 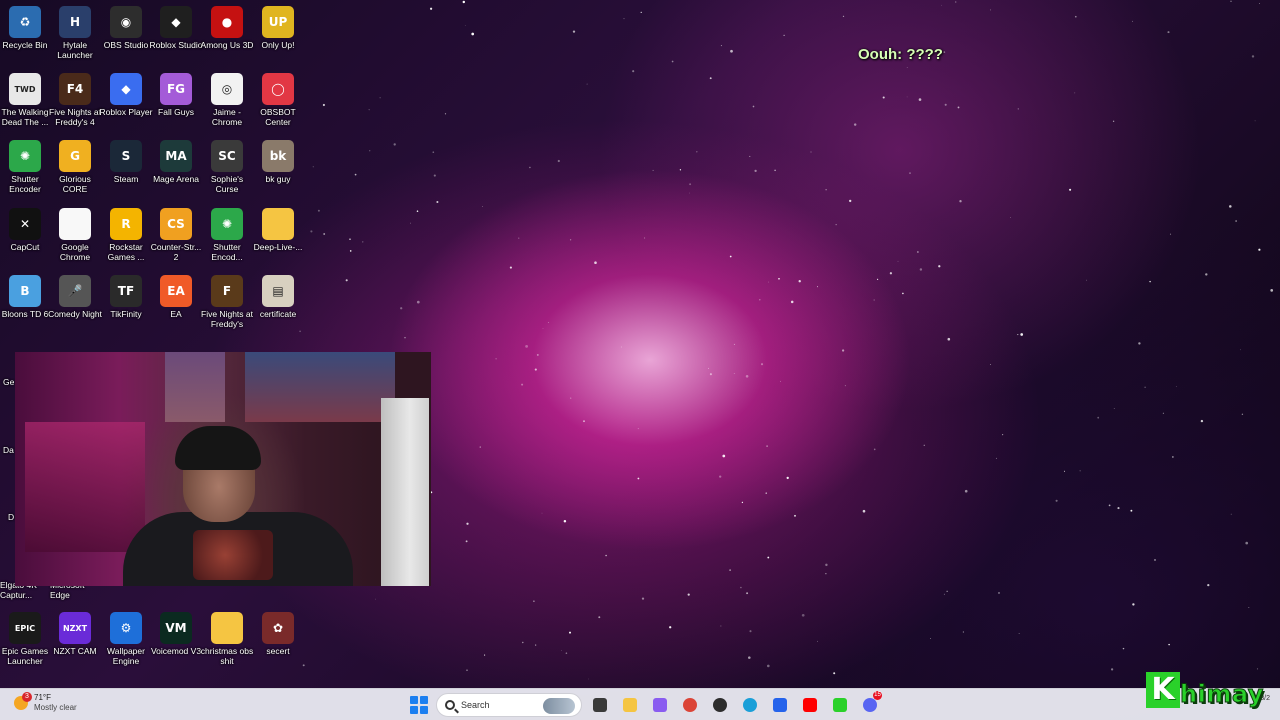 I want to click on desktop-icon: ♻ Recycle Bin, so click(x=25, y=28).